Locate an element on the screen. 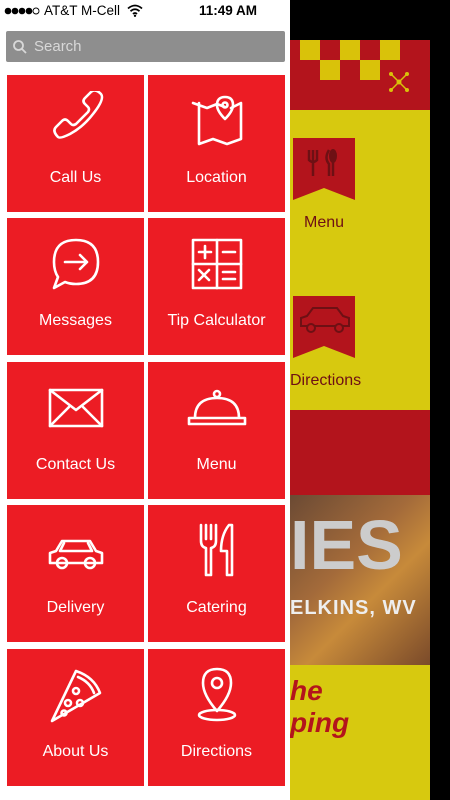 This screenshot has height=800, width=450. envelope-icon is located at coordinates (75, 408).